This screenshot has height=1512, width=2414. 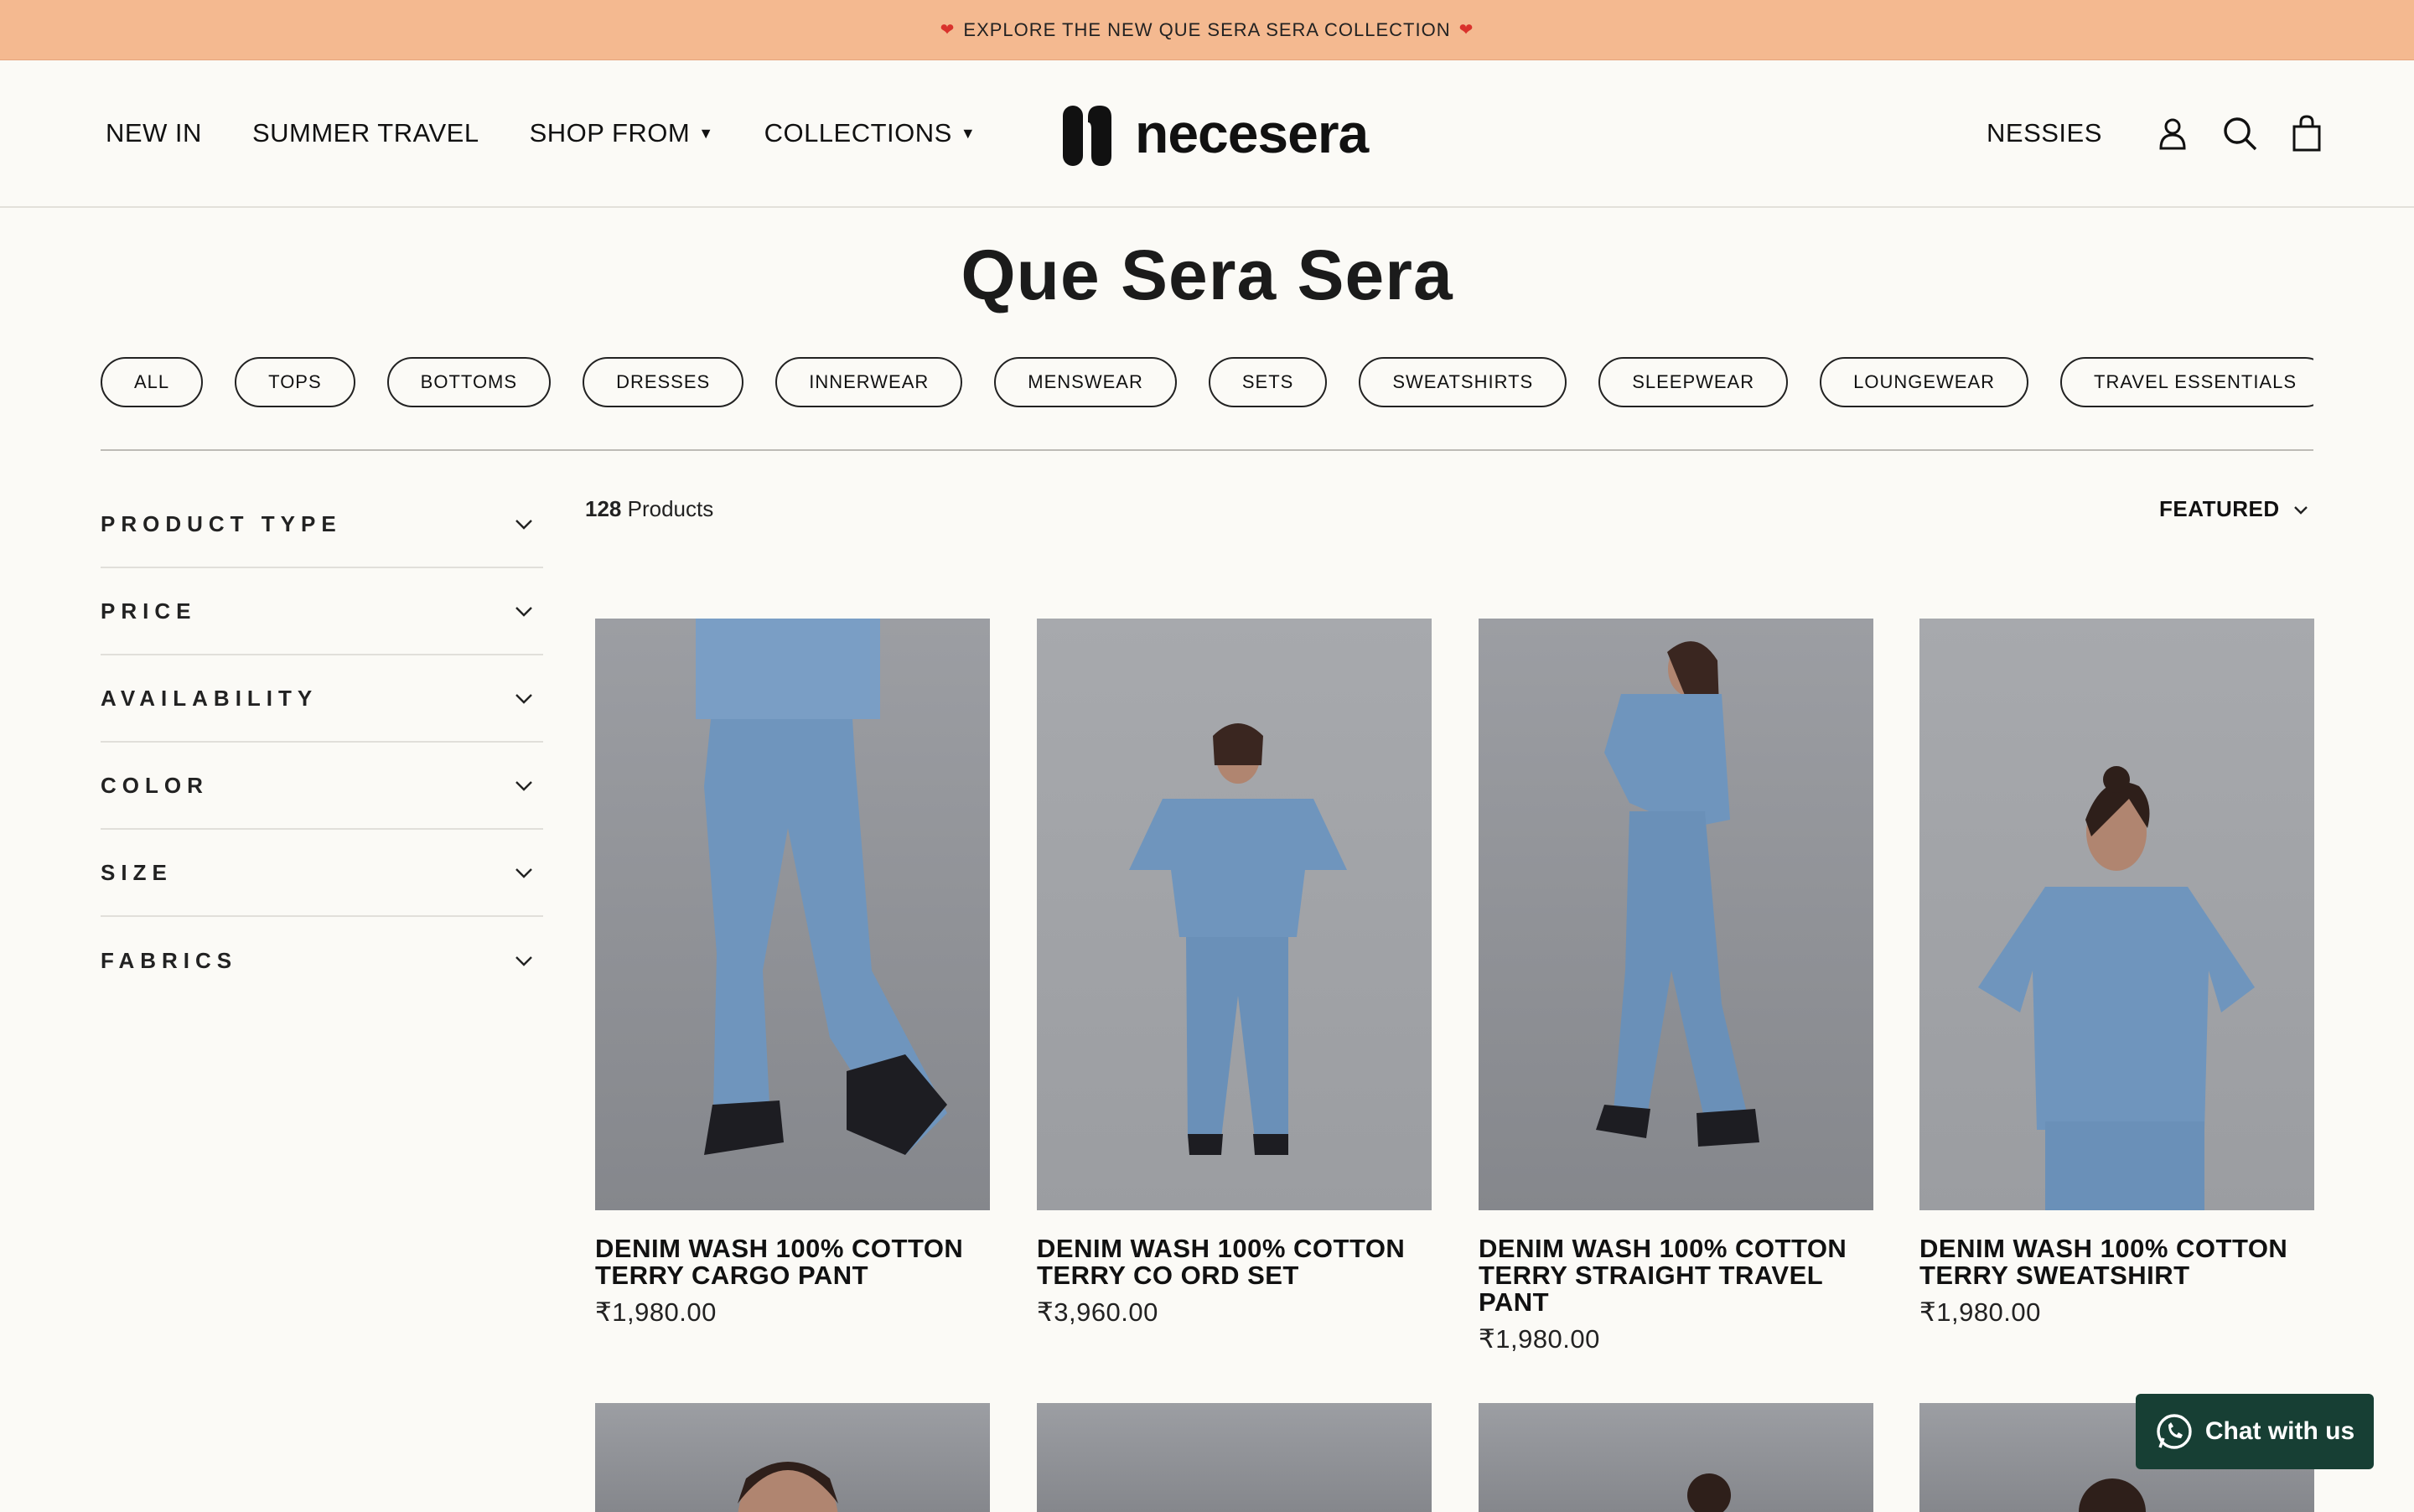 What do you see at coordinates (869, 382) in the screenshot?
I see `category-pill-innerwear: INNERWEAR` at bounding box center [869, 382].